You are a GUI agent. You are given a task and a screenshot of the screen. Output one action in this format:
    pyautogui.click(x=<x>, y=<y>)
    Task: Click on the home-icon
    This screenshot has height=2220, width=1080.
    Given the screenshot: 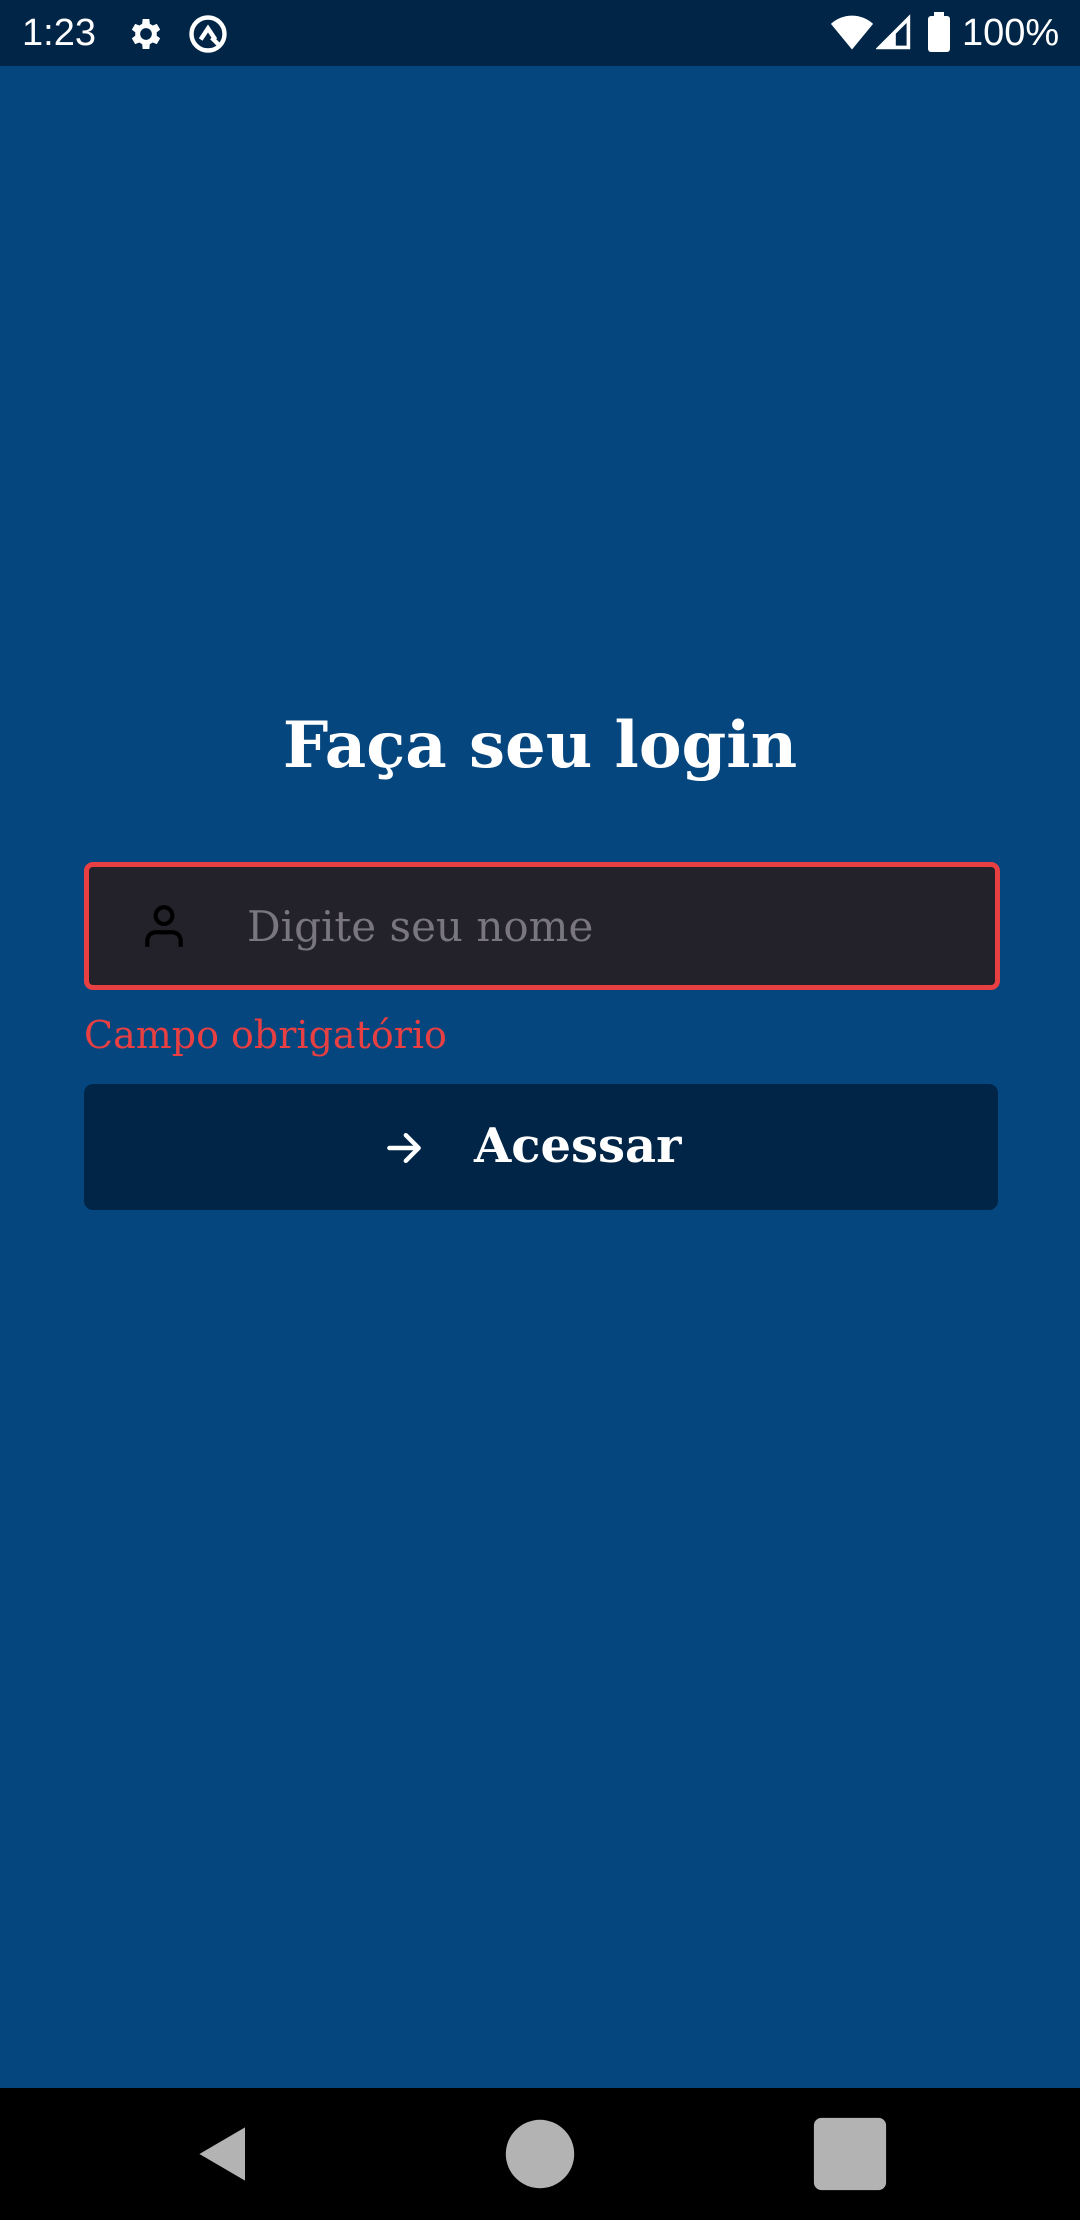 What is the action you would take?
    pyautogui.click(x=540, y=2154)
    